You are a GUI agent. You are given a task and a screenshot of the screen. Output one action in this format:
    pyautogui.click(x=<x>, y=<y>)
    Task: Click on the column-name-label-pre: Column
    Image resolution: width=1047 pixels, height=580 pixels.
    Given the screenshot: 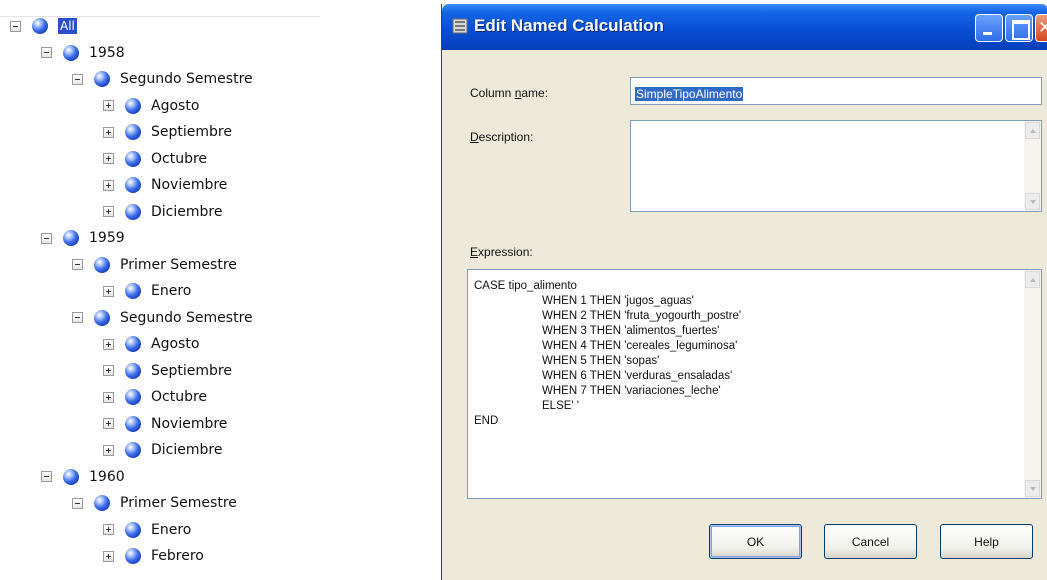 What is the action you would take?
    pyautogui.click(x=492, y=93)
    